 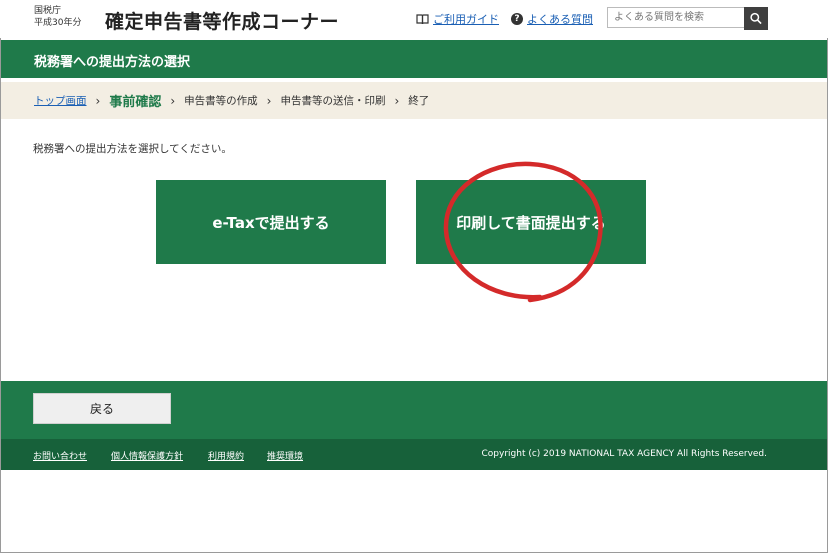 I want to click on faq-link-group: ? よくある質問, so click(x=552, y=19).